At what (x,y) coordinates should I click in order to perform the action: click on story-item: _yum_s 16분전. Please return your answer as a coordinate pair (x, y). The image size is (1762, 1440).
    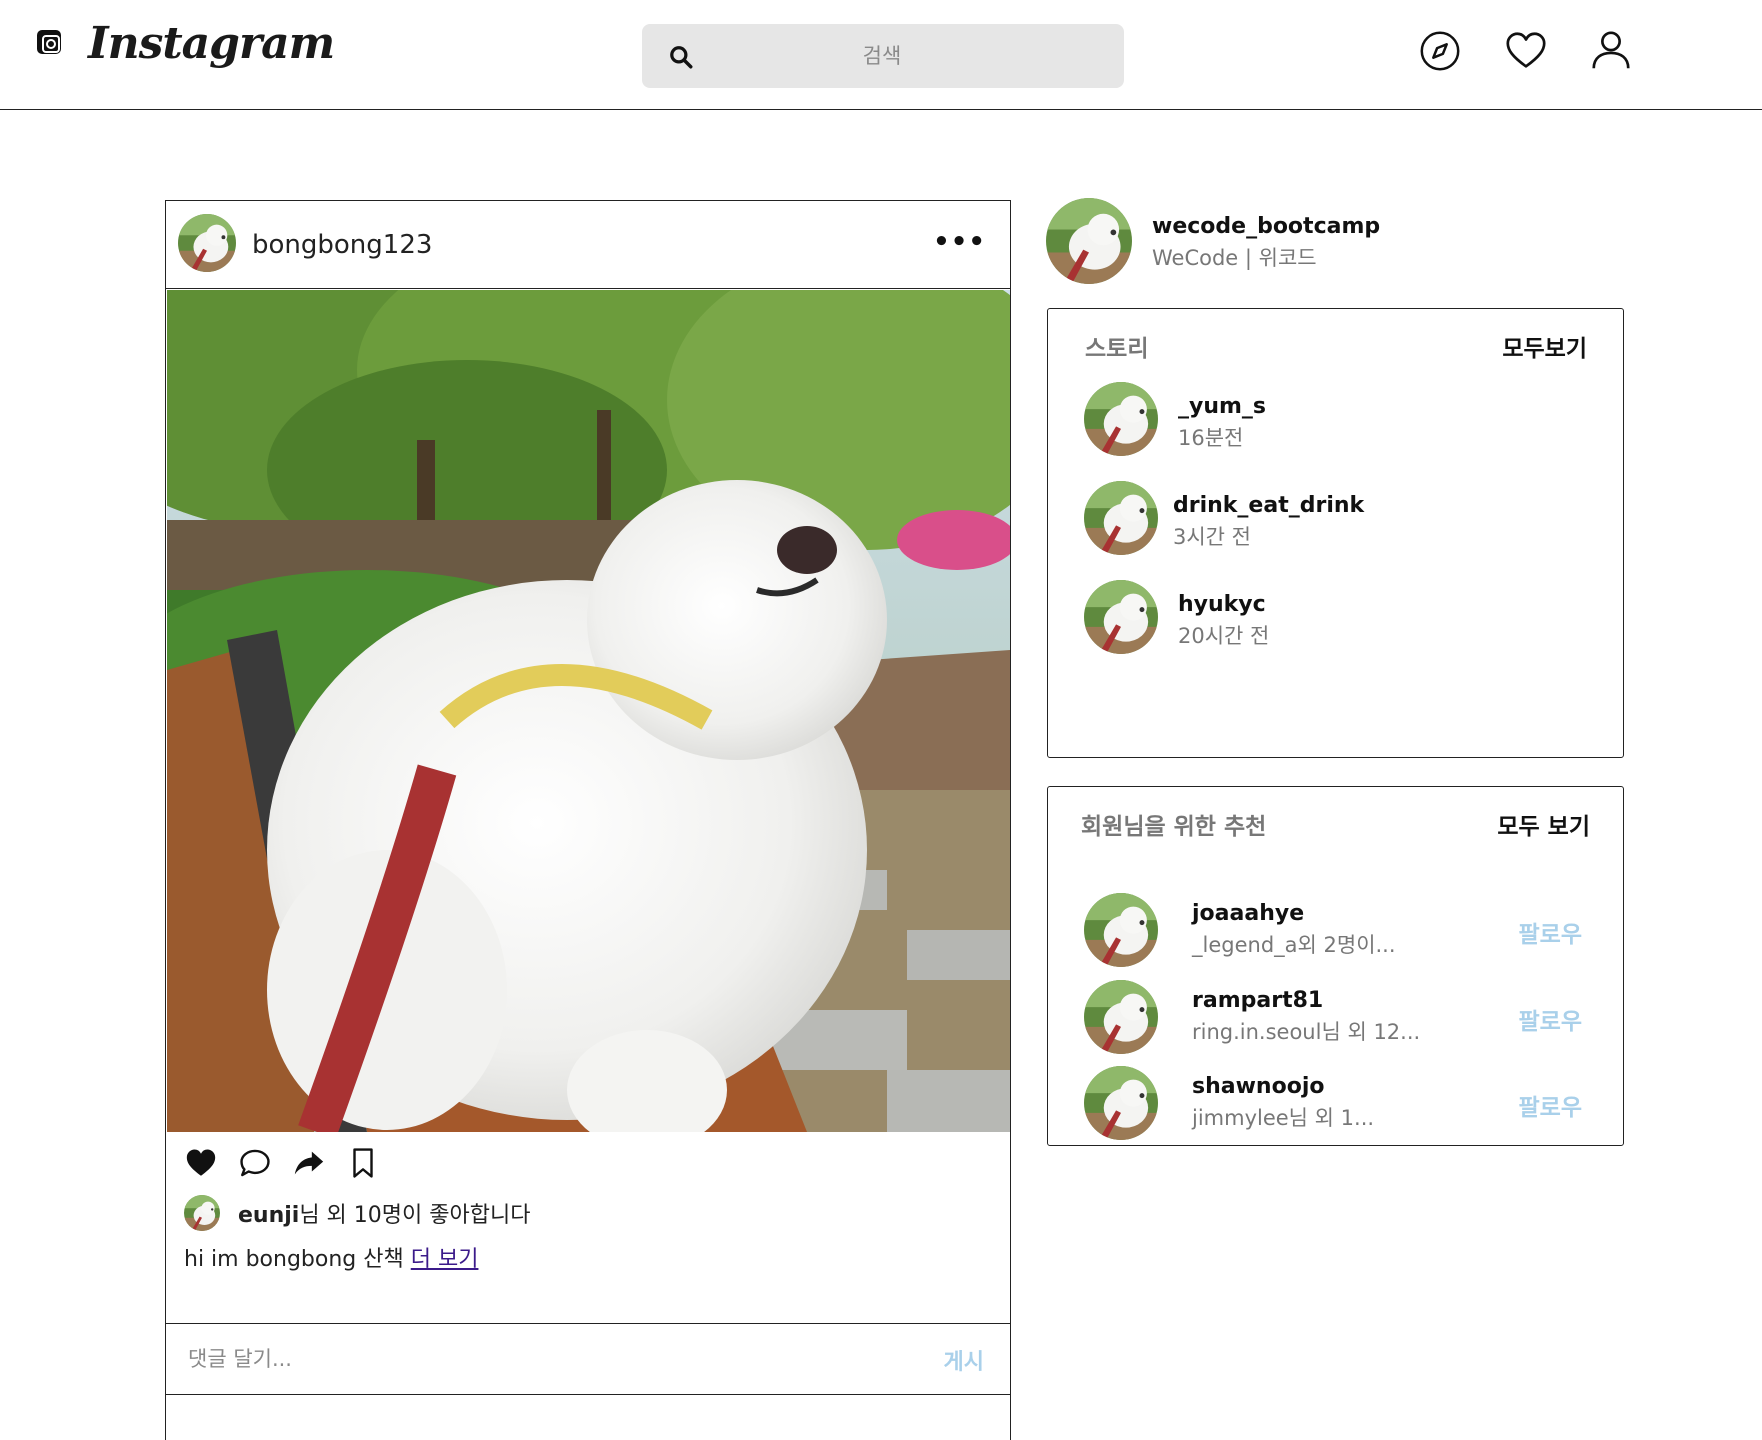
    Looking at the image, I should click on (1334, 419).